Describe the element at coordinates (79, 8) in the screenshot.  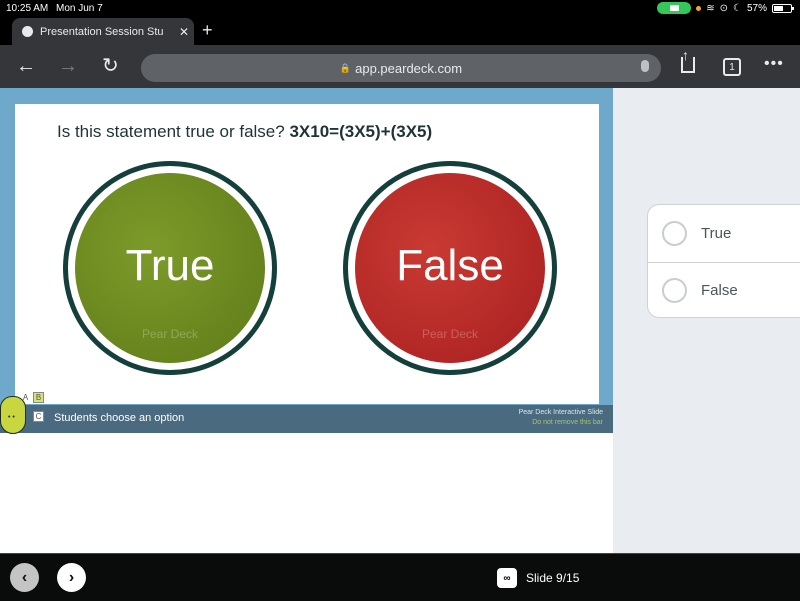
I see `status-date: Mon Jun 7` at that location.